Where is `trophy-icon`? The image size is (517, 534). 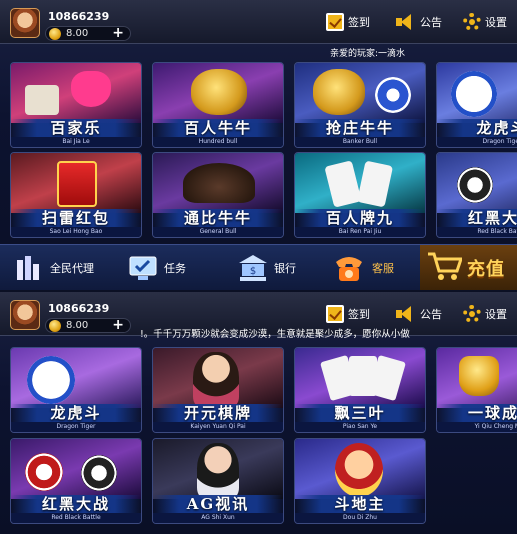 trophy-icon is located at coordinates (479, 376).